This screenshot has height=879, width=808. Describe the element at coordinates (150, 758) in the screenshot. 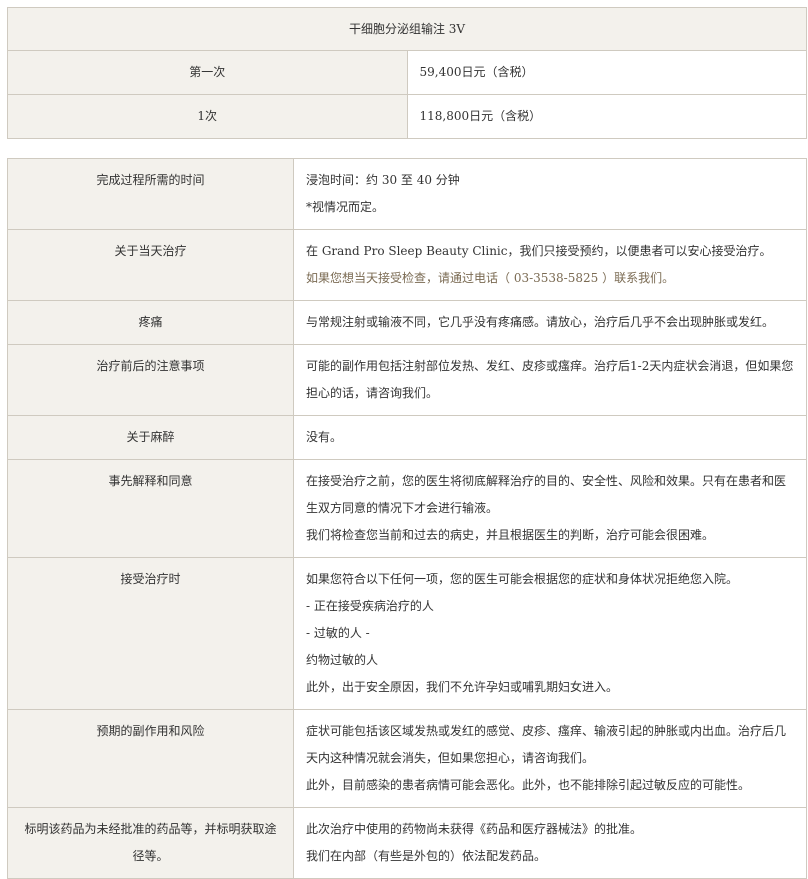

I see `row-label: 预期的副作用和风险` at that location.